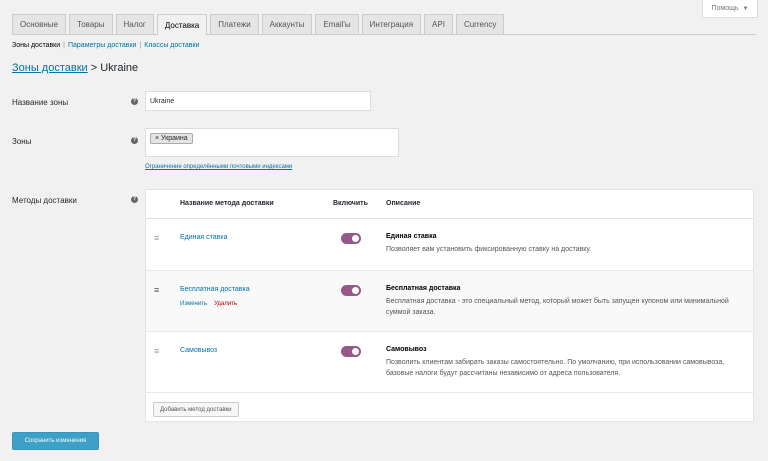  I want to click on zone-regions-label: Зоны, so click(22, 141).